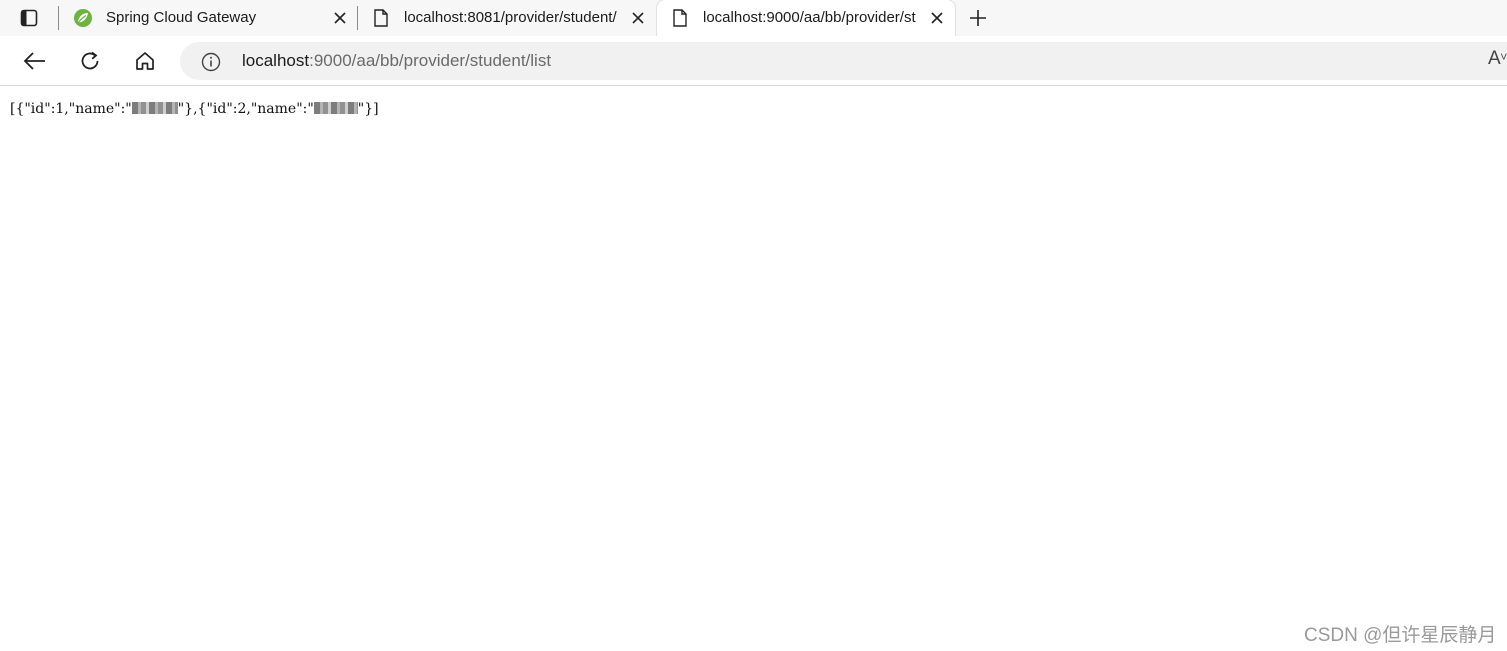 This screenshot has width=1507, height=651. Describe the element at coordinates (211, 62) in the screenshot. I see `info-icon` at that location.